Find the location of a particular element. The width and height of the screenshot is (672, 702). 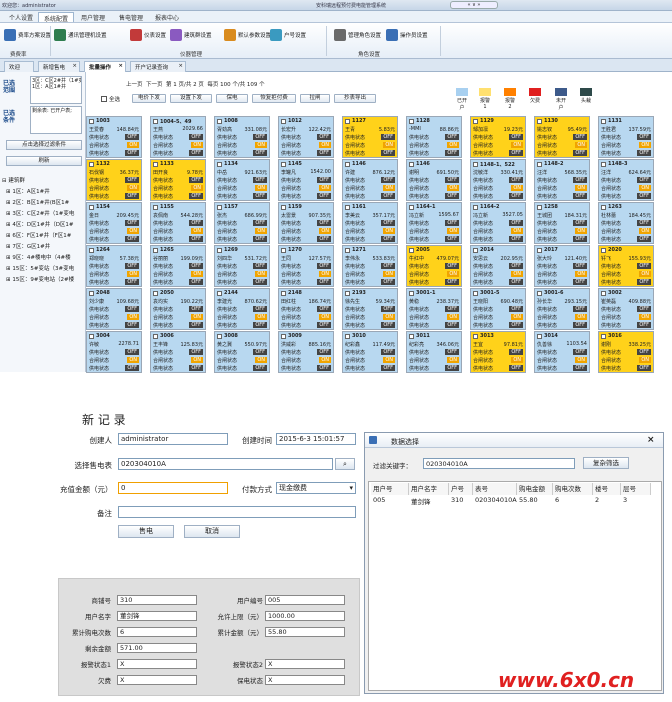

ribbon-button-3: 建筑群设置 is located at coordinates (191, 34).